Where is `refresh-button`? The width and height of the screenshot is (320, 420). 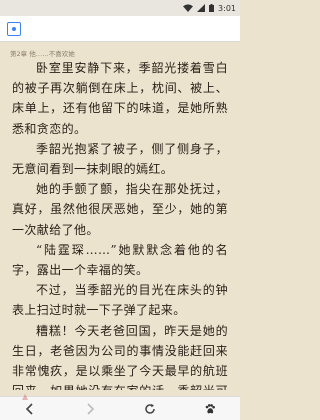 refresh-button is located at coordinates (150, 409).